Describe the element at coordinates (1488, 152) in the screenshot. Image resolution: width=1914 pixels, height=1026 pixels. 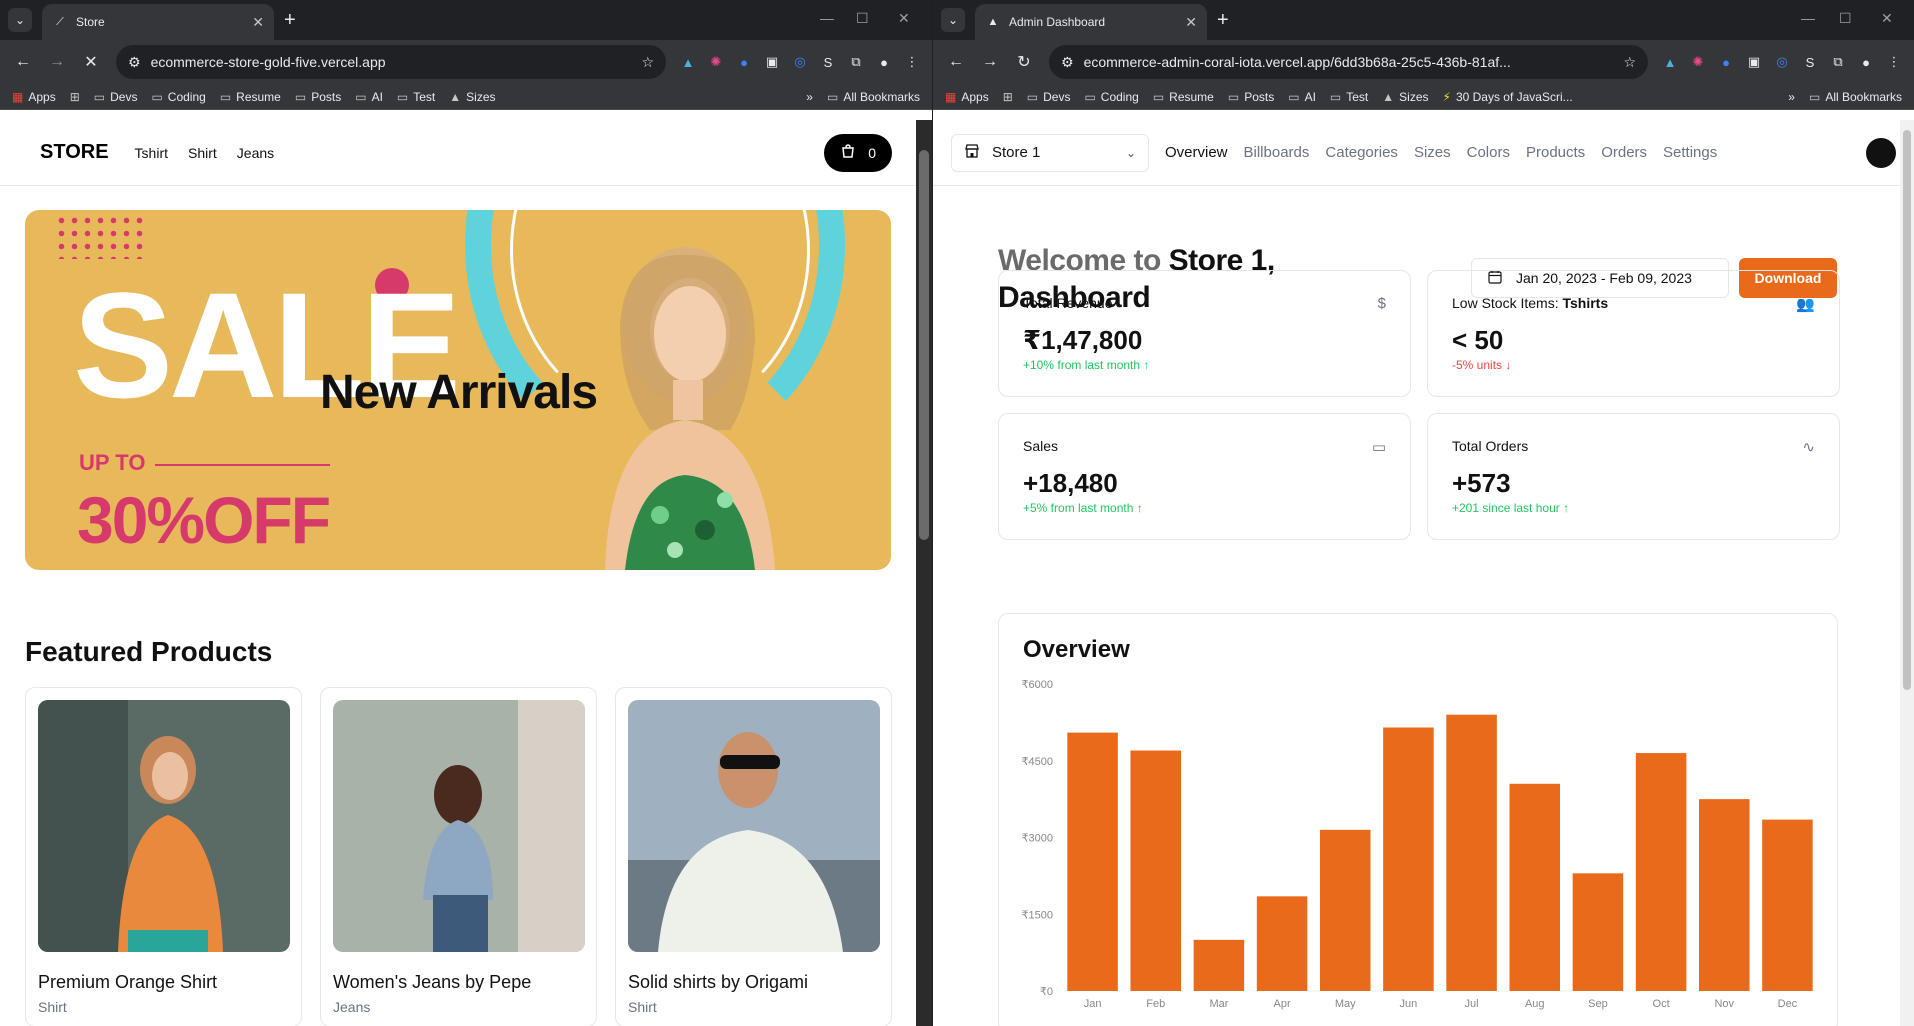
I see `nav-colors: Colors` at that location.